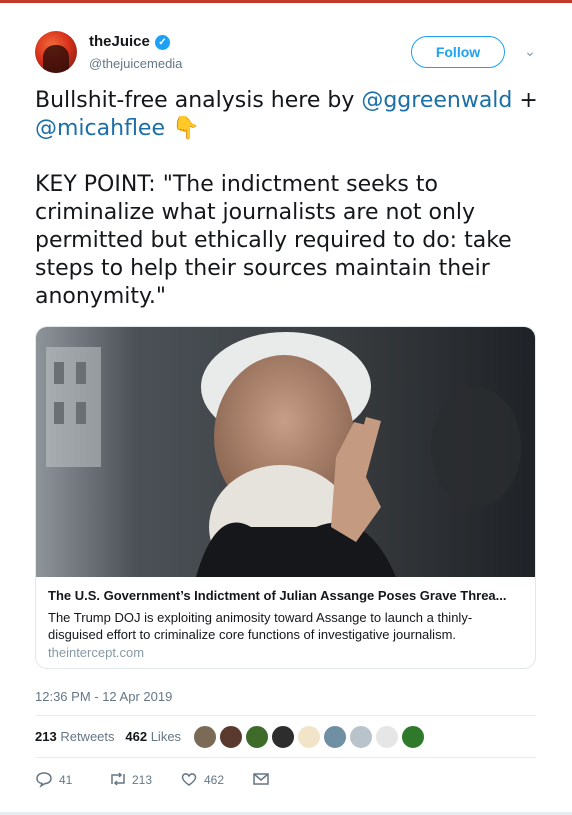  I want to click on display-name: theJuice, so click(119, 41).